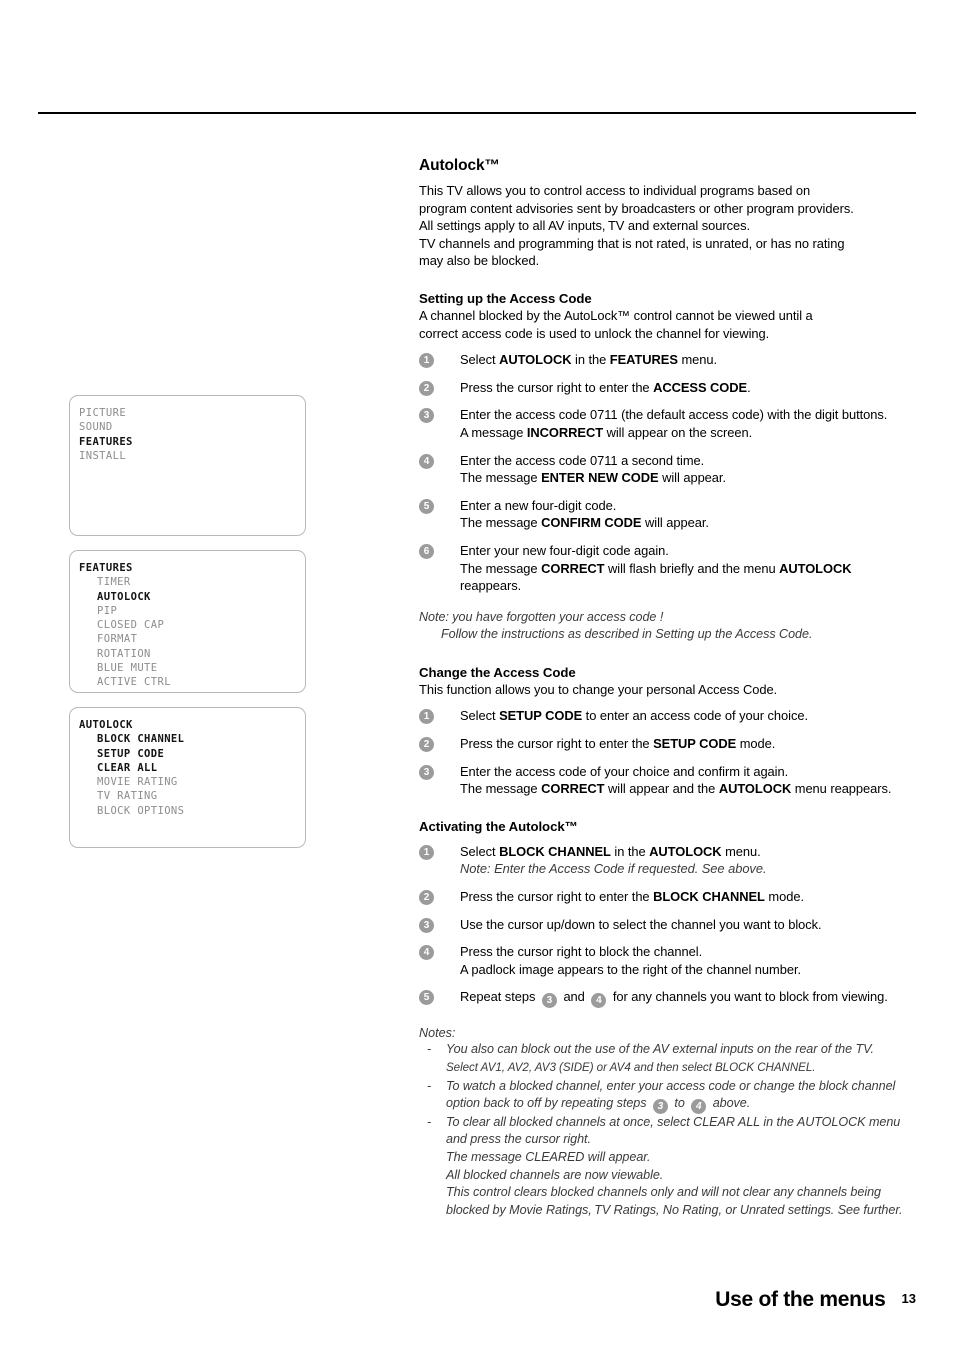 This screenshot has height=1349, width=954. What do you see at coordinates (557, 744) in the screenshot?
I see `step-text-part: Press the cursor right to enter the` at bounding box center [557, 744].